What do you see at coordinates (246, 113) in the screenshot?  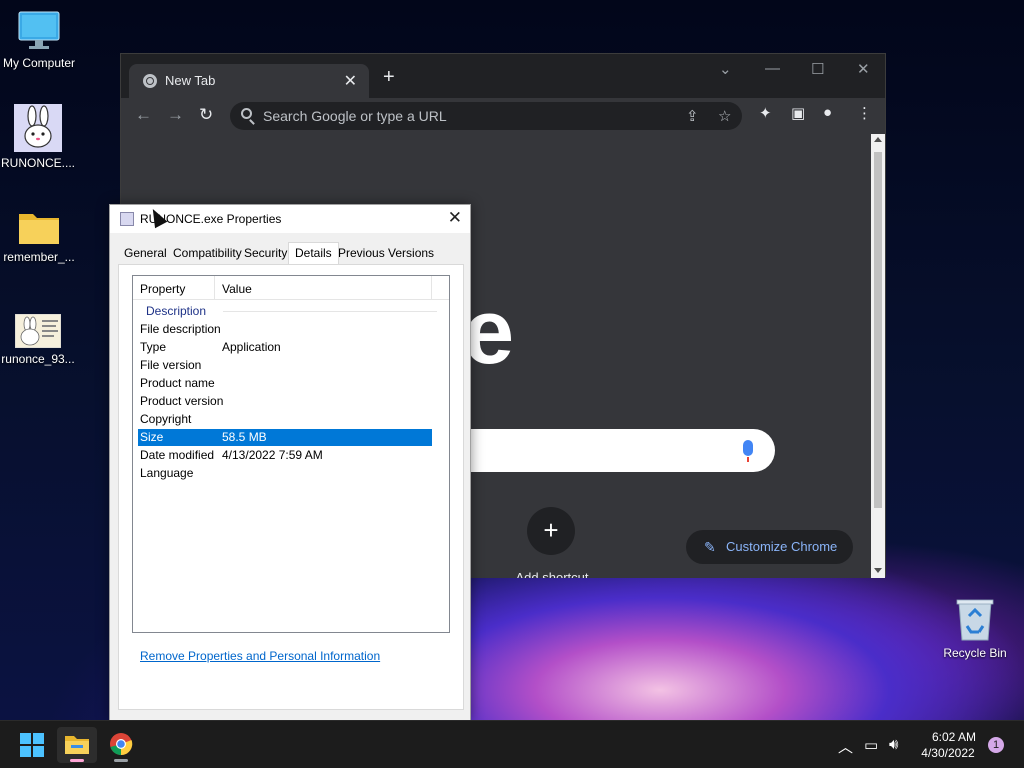 I see `search-icon` at bounding box center [246, 113].